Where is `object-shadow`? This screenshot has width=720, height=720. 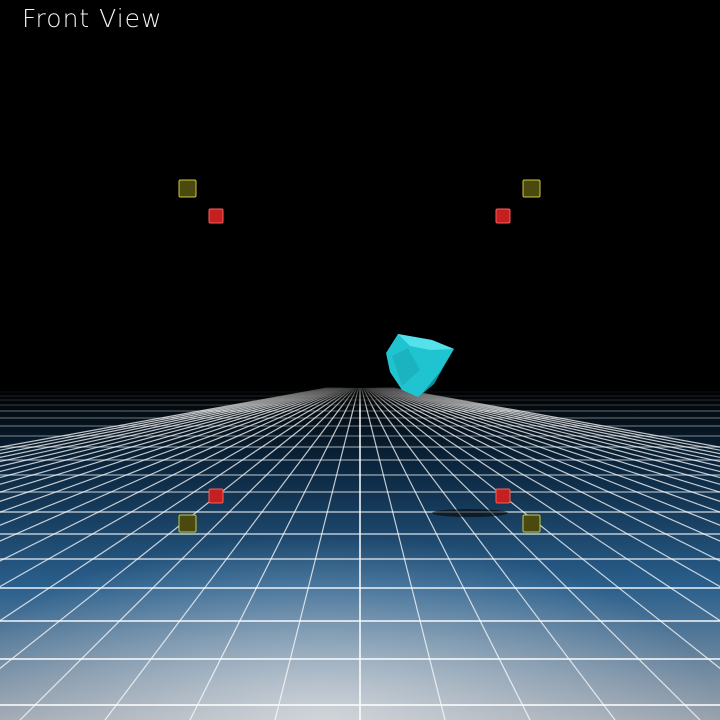 object-shadow is located at coordinates (470, 513).